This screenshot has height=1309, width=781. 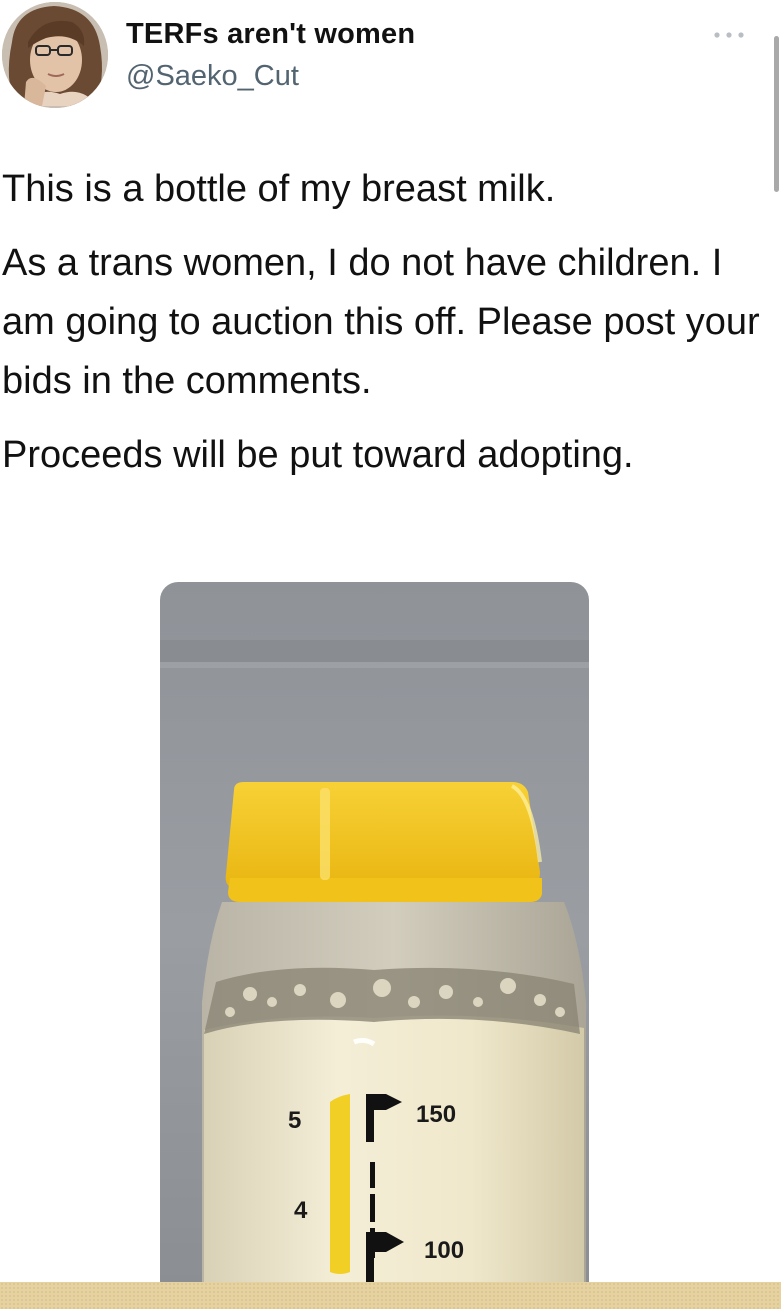 What do you see at coordinates (729, 35) in the screenshot?
I see `more-horizontal-icon` at bounding box center [729, 35].